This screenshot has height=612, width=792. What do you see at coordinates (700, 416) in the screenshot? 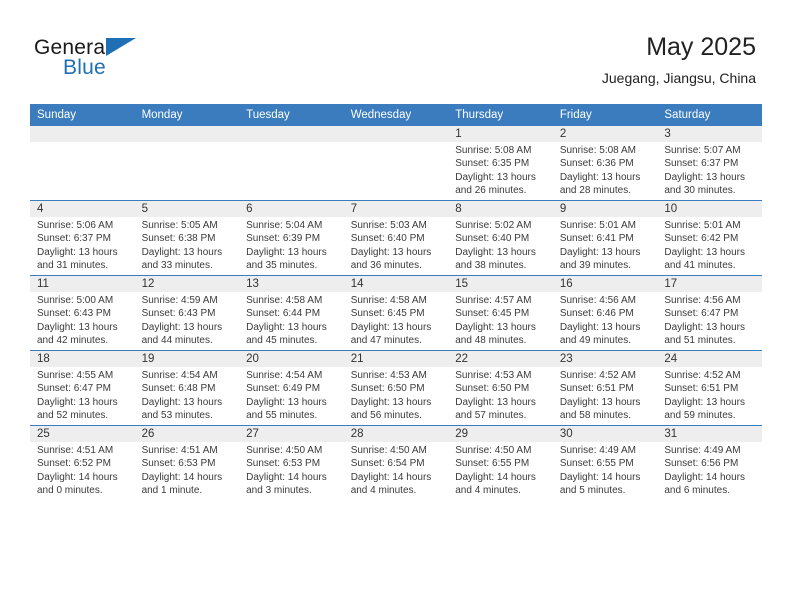
I see `daylight-text-line2: and 59 minutes.` at bounding box center [700, 416].